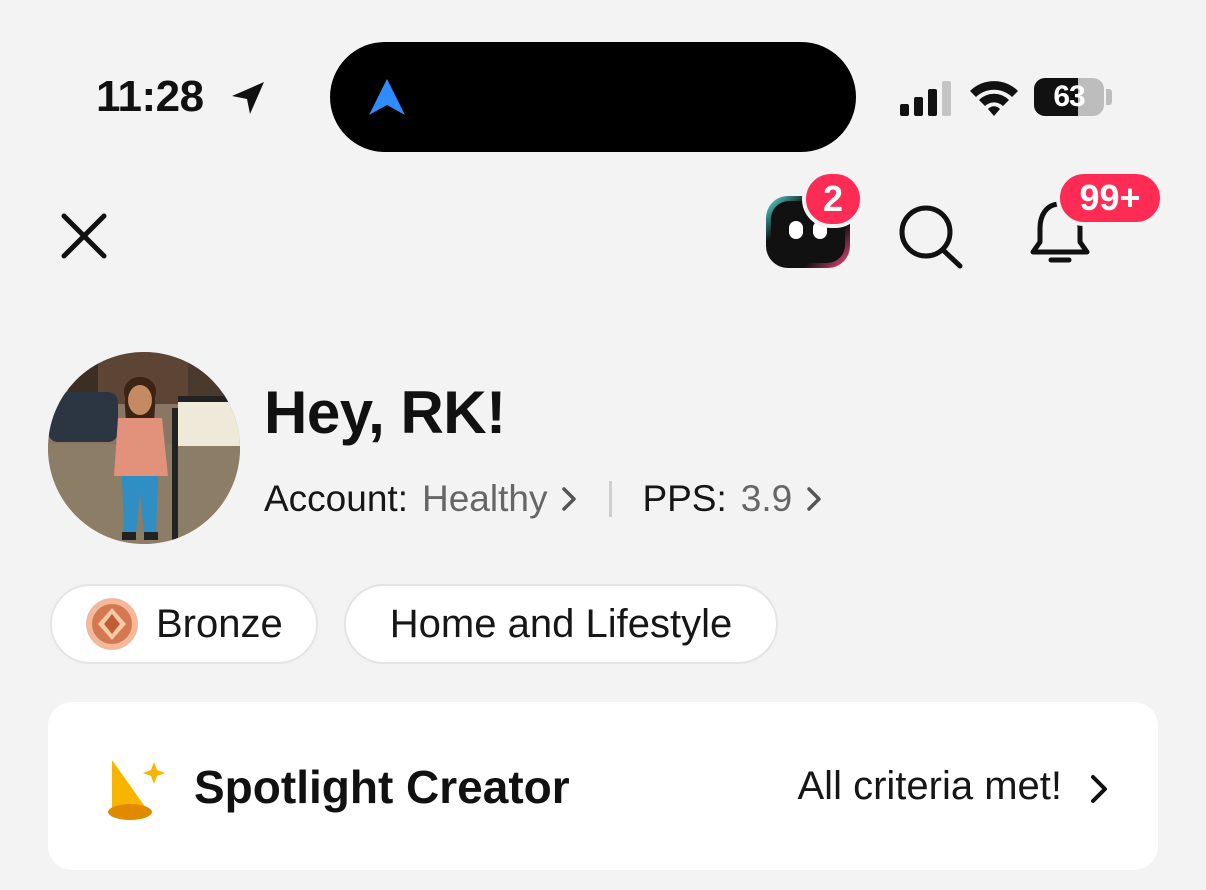 This screenshot has height=890, width=1206. I want to click on tier-label: Bronze, so click(219, 623).